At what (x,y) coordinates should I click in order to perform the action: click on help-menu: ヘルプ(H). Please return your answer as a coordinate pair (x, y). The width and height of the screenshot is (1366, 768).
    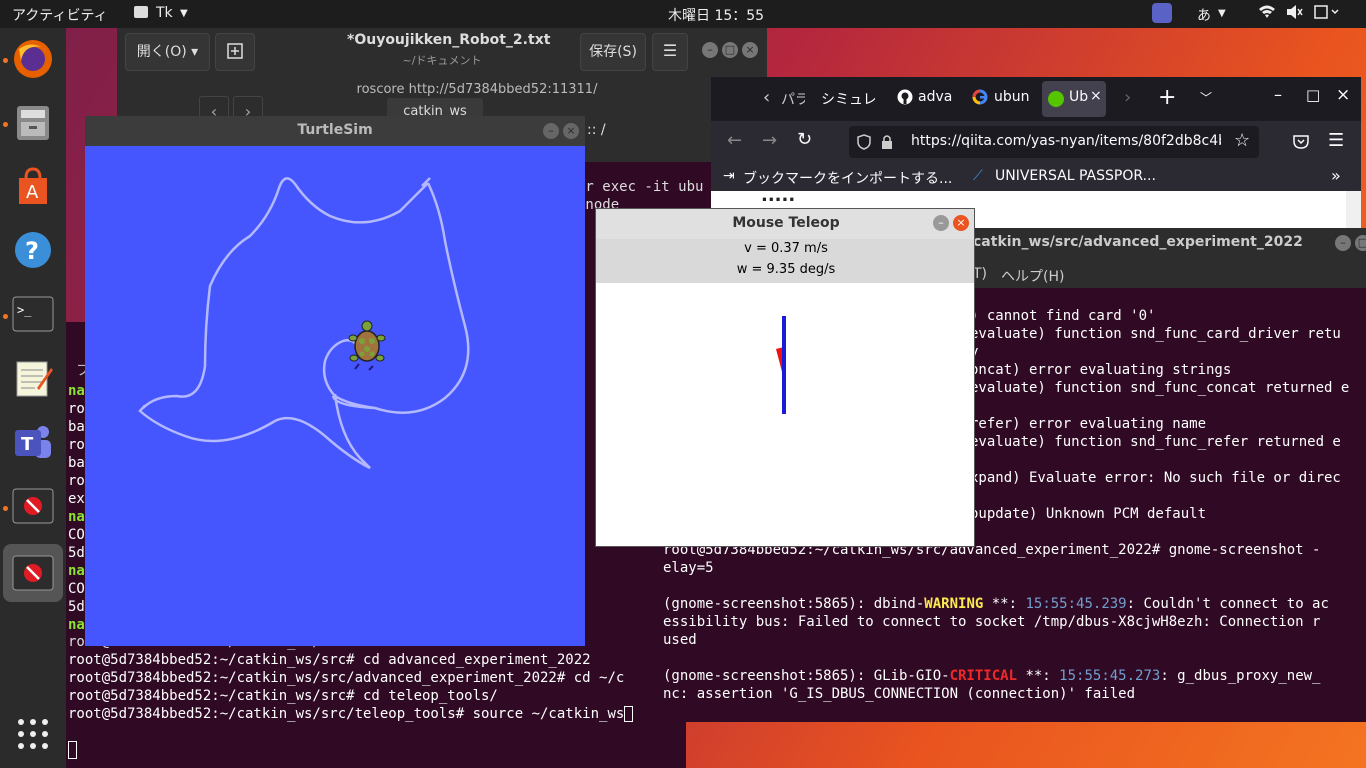
    Looking at the image, I should click on (1032, 276).